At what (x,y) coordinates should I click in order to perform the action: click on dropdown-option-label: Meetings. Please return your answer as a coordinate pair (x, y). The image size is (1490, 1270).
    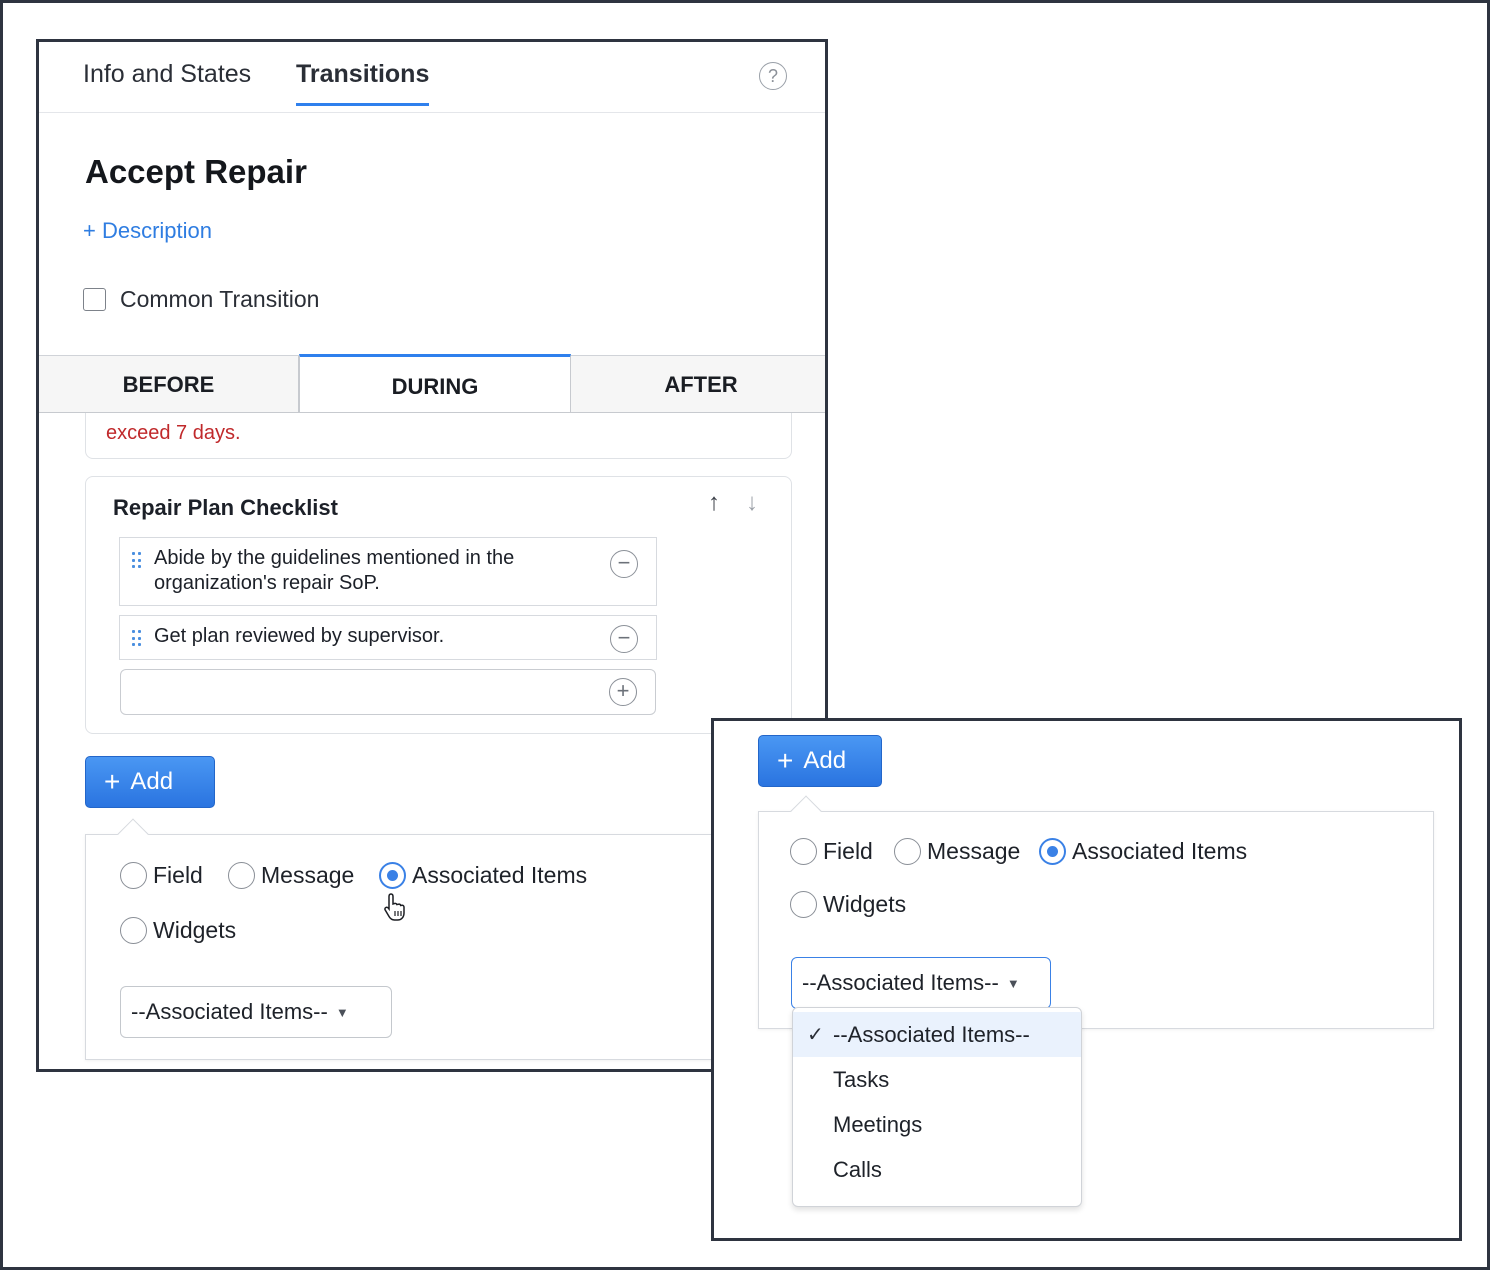
    Looking at the image, I should click on (878, 1124).